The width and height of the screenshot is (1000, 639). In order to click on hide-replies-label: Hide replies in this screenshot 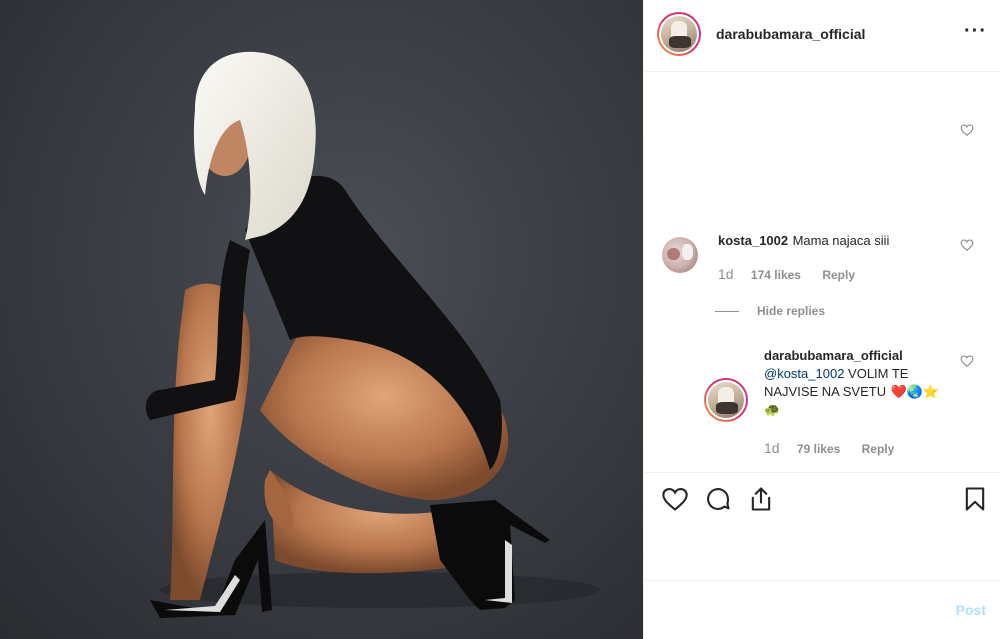, I will do `click(791, 311)`.